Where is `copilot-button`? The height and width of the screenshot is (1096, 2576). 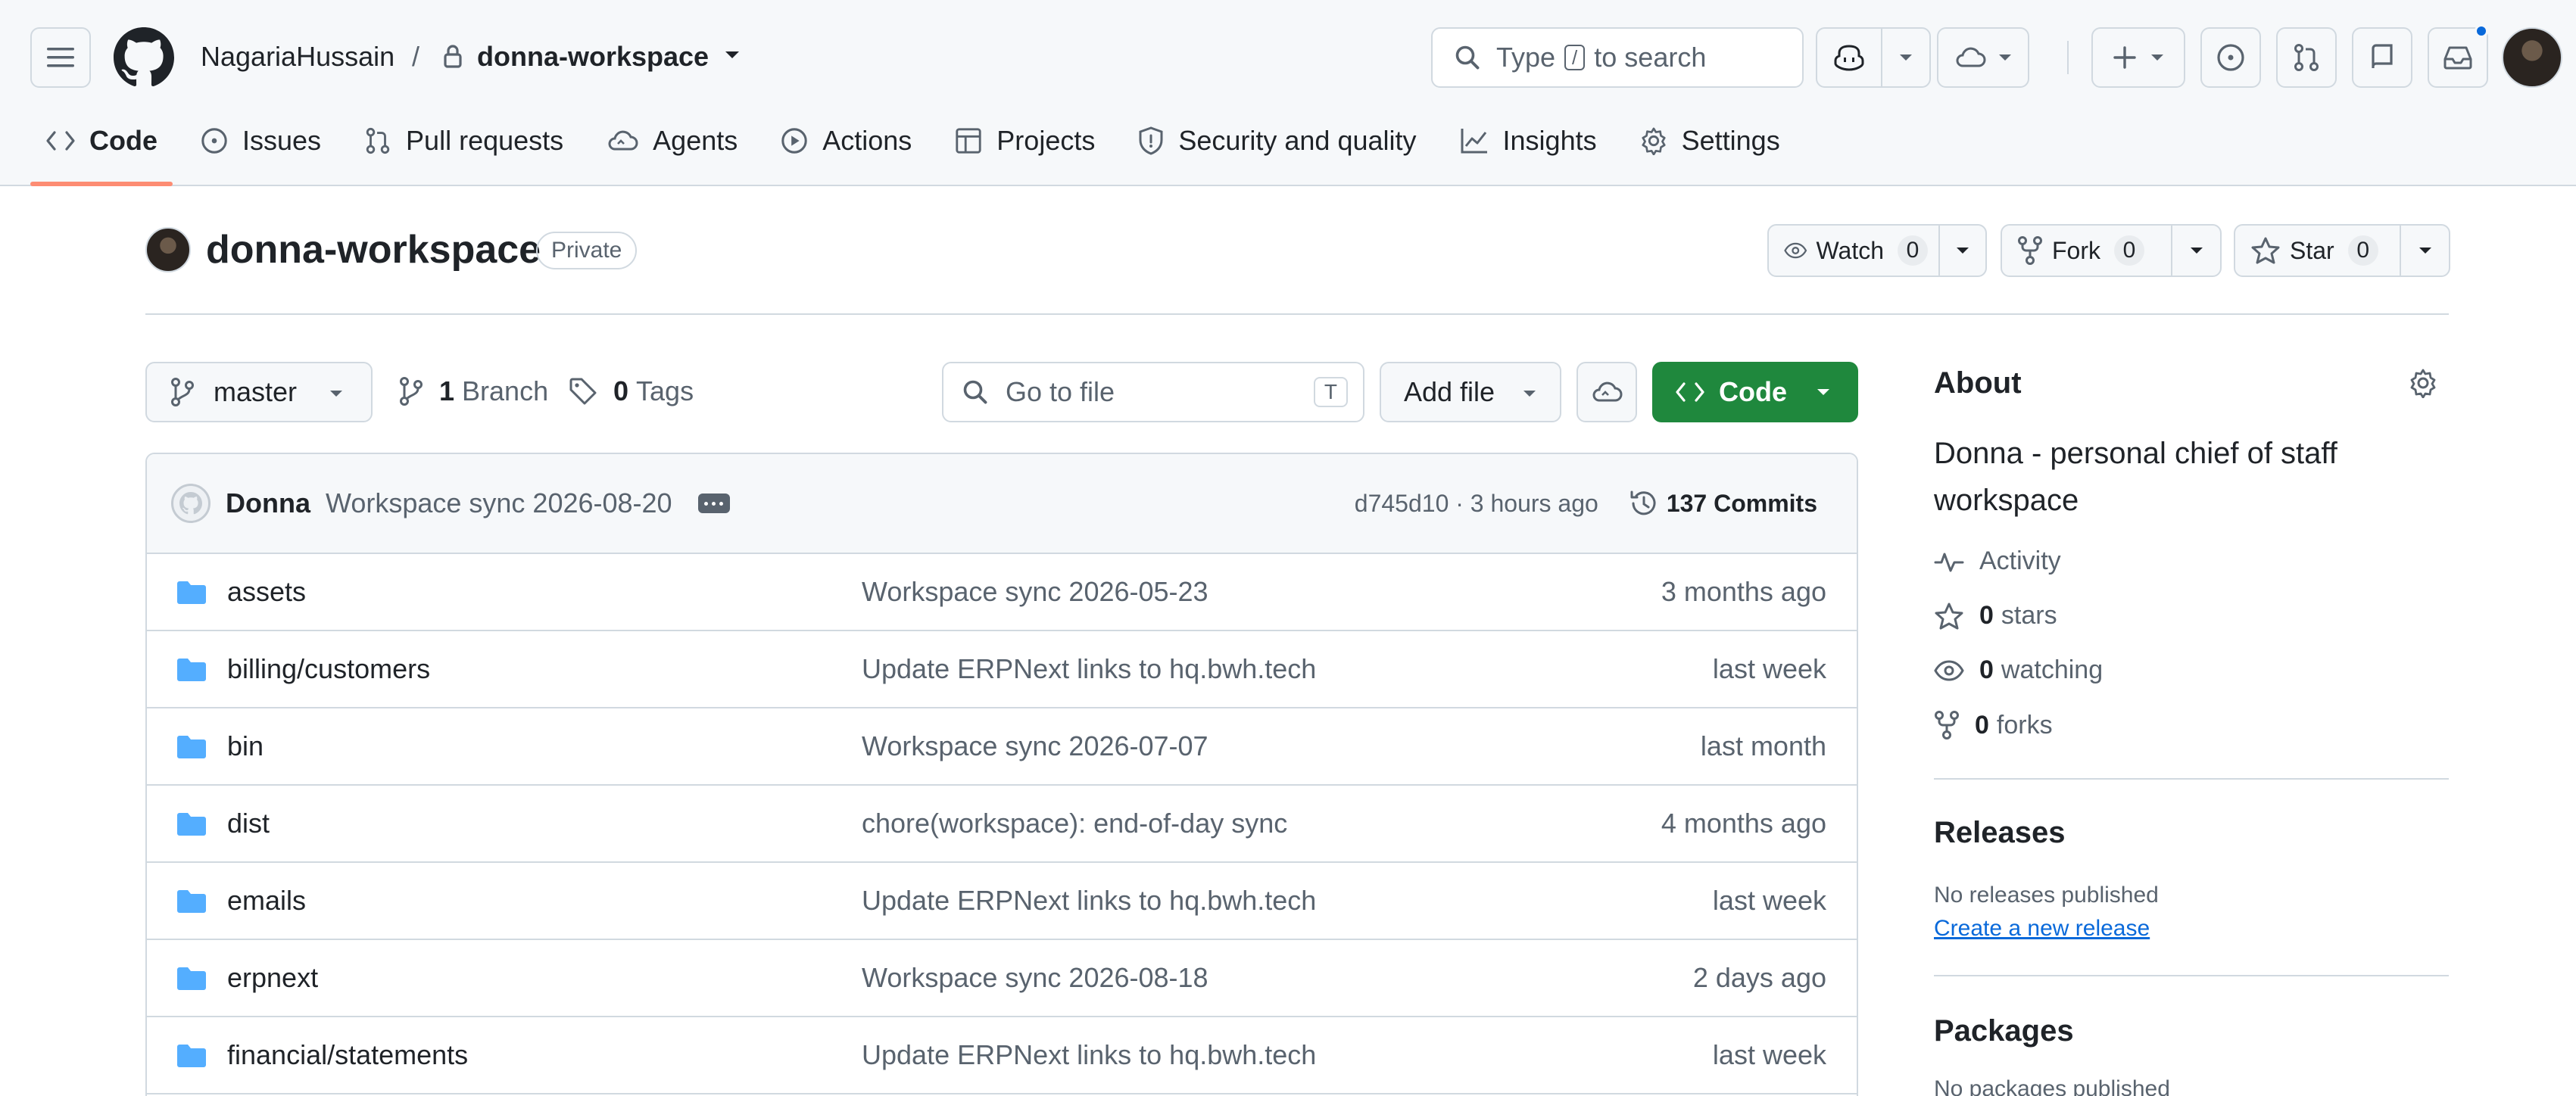
copilot-button is located at coordinates (1873, 57).